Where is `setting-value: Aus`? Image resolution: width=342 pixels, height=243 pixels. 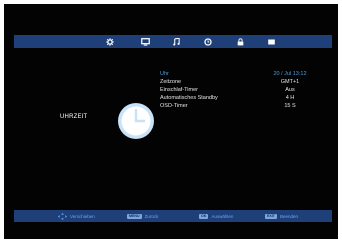 setting-value: Aus is located at coordinates (290, 90).